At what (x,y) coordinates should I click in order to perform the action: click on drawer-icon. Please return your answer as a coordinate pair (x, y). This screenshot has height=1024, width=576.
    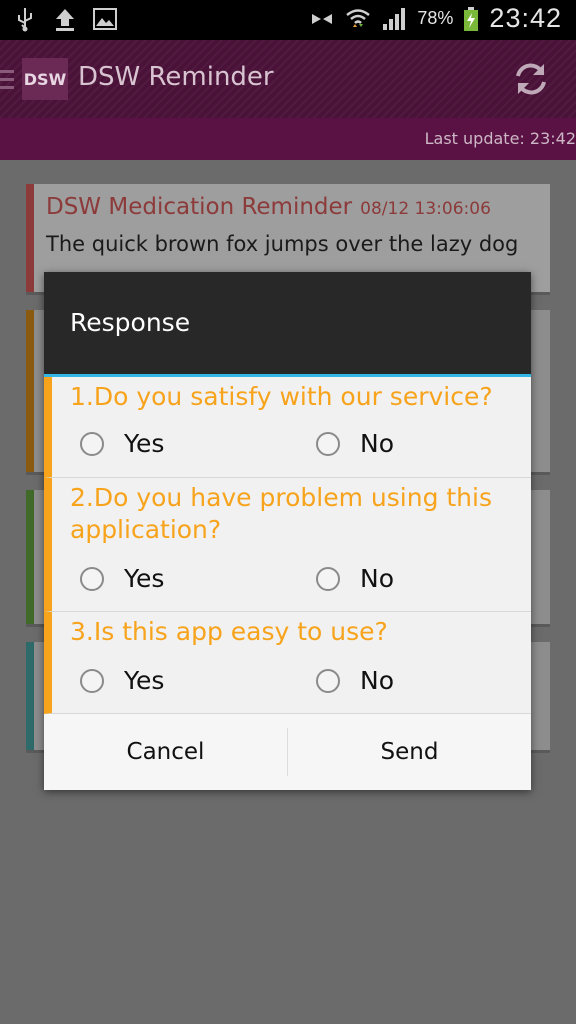
    Looking at the image, I should click on (7, 80).